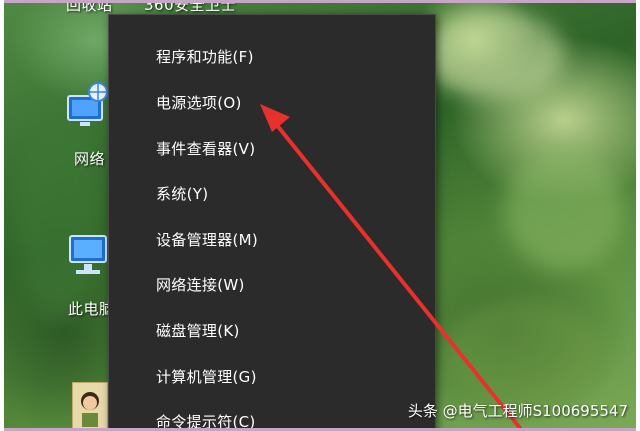 The height and width of the screenshot is (431, 640). I want to click on frame-border-left, so click(2, 215).